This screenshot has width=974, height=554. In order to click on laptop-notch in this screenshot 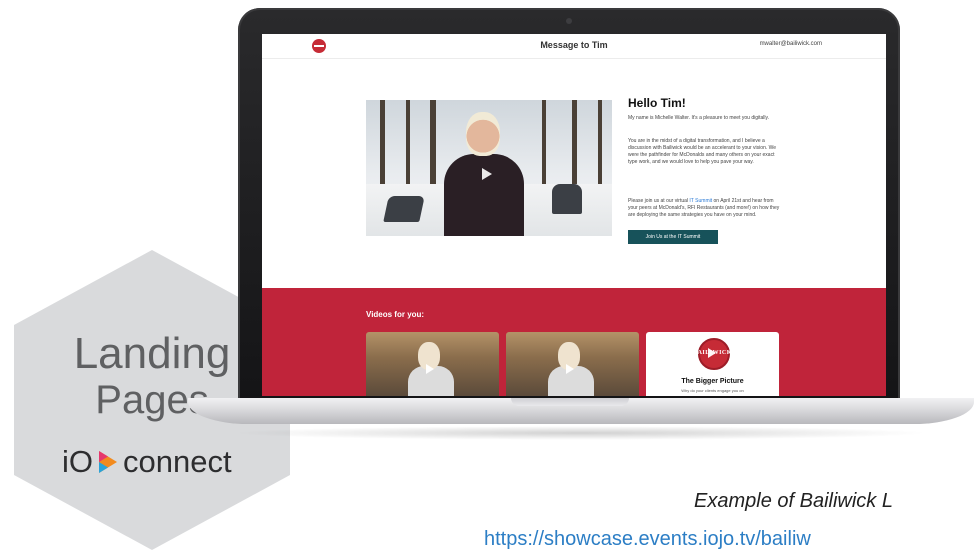, I will do `click(570, 402)`.